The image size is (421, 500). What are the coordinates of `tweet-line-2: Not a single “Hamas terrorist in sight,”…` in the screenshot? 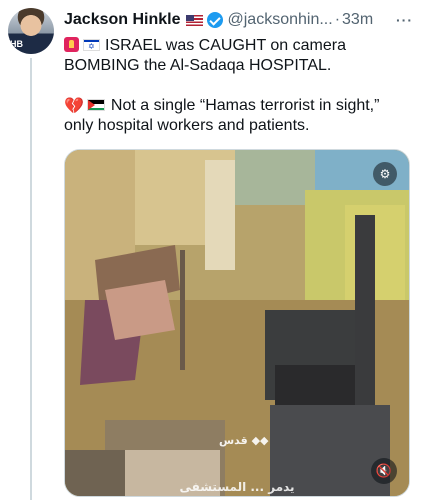 It's located at (222, 115).